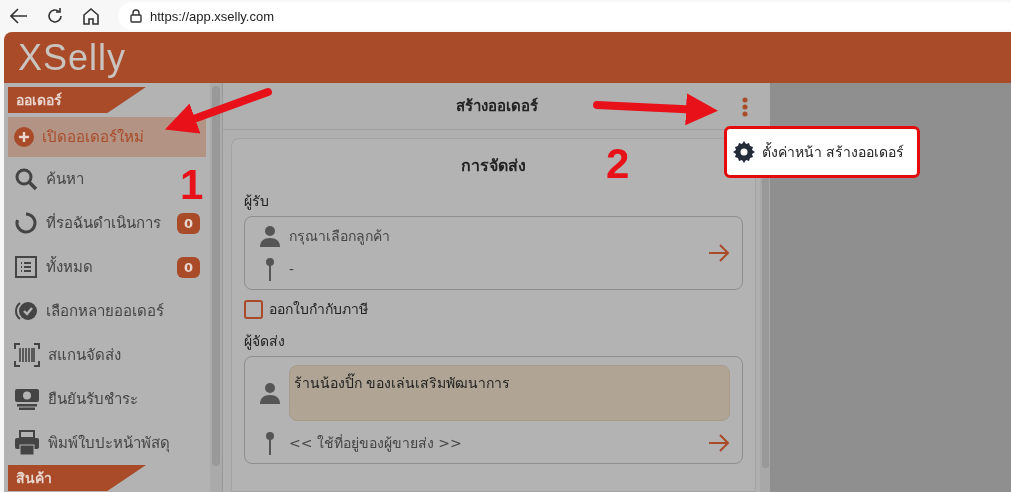 The width and height of the screenshot is (1011, 492). Describe the element at coordinates (564, 16) in the screenshot. I see `address-bar: https://app.xselly.com` at that location.